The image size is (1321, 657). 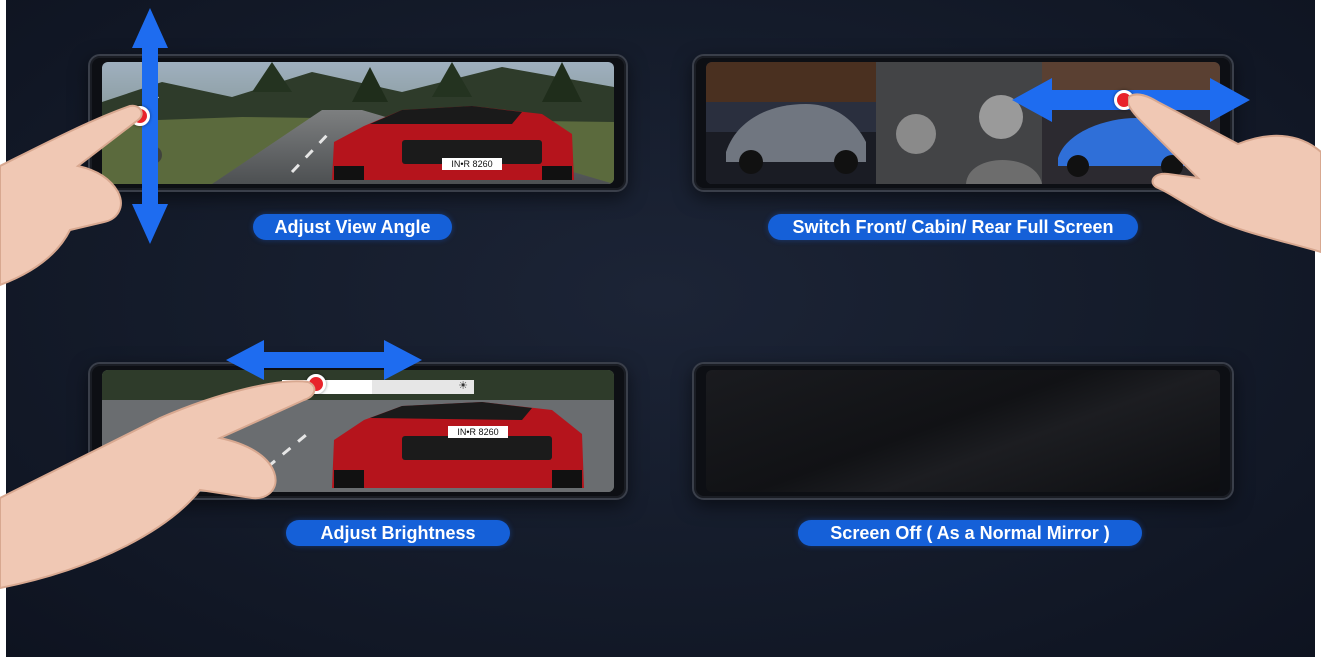 I want to click on label-adjust-brightness: Adjust Brightness, so click(x=398, y=533).